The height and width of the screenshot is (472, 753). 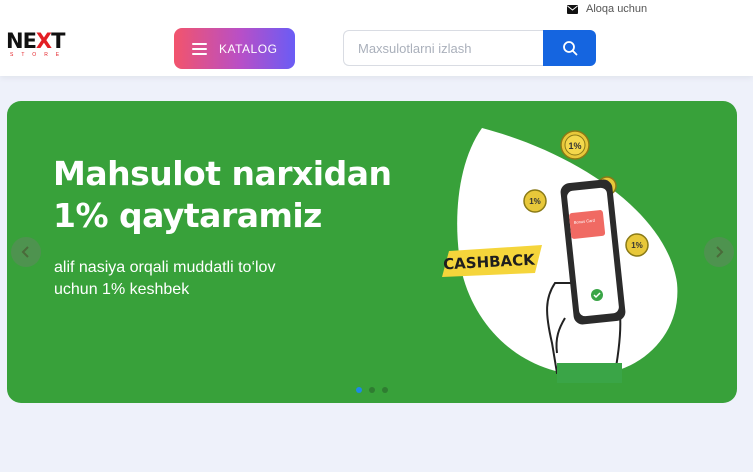 What do you see at coordinates (222, 194) in the screenshot?
I see `banner-title: Mahsulot narxidan 1% qaytaramiz` at bounding box center [222, 194].